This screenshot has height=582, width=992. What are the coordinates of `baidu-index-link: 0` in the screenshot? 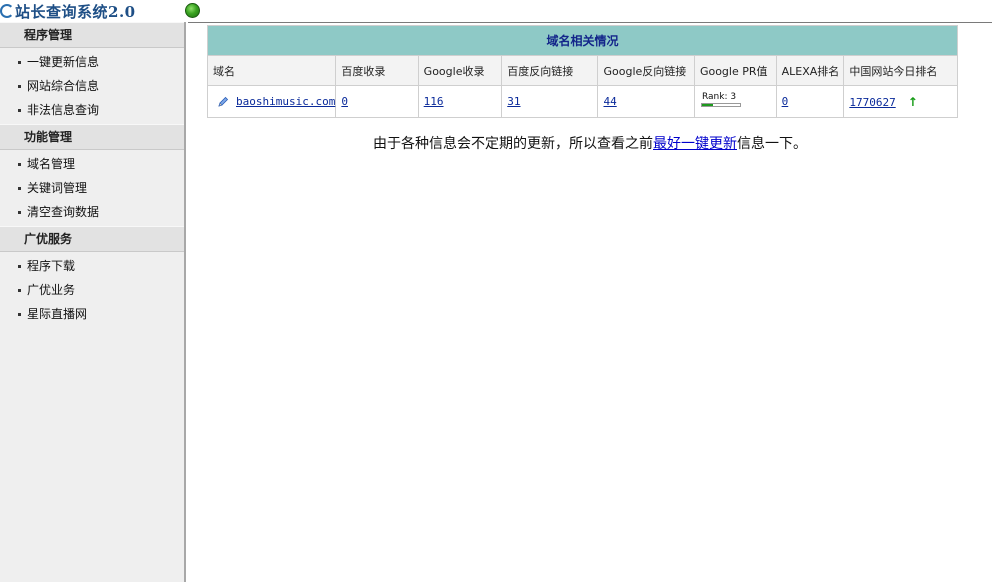 It's located at (344, 101).